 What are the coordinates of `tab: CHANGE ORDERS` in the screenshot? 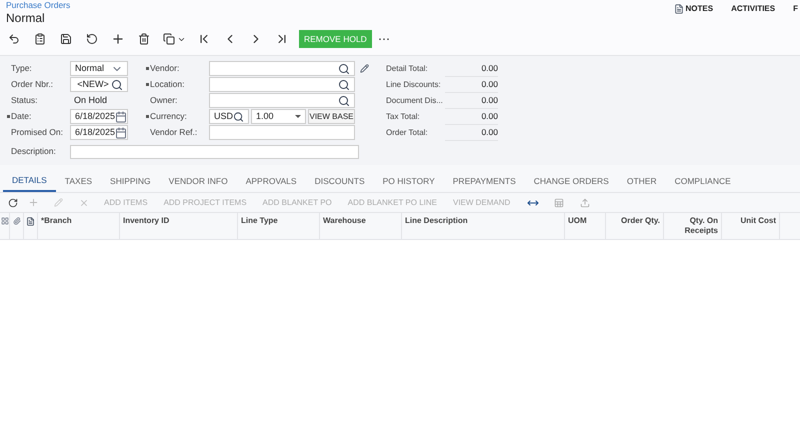 It's located at (571, 181).